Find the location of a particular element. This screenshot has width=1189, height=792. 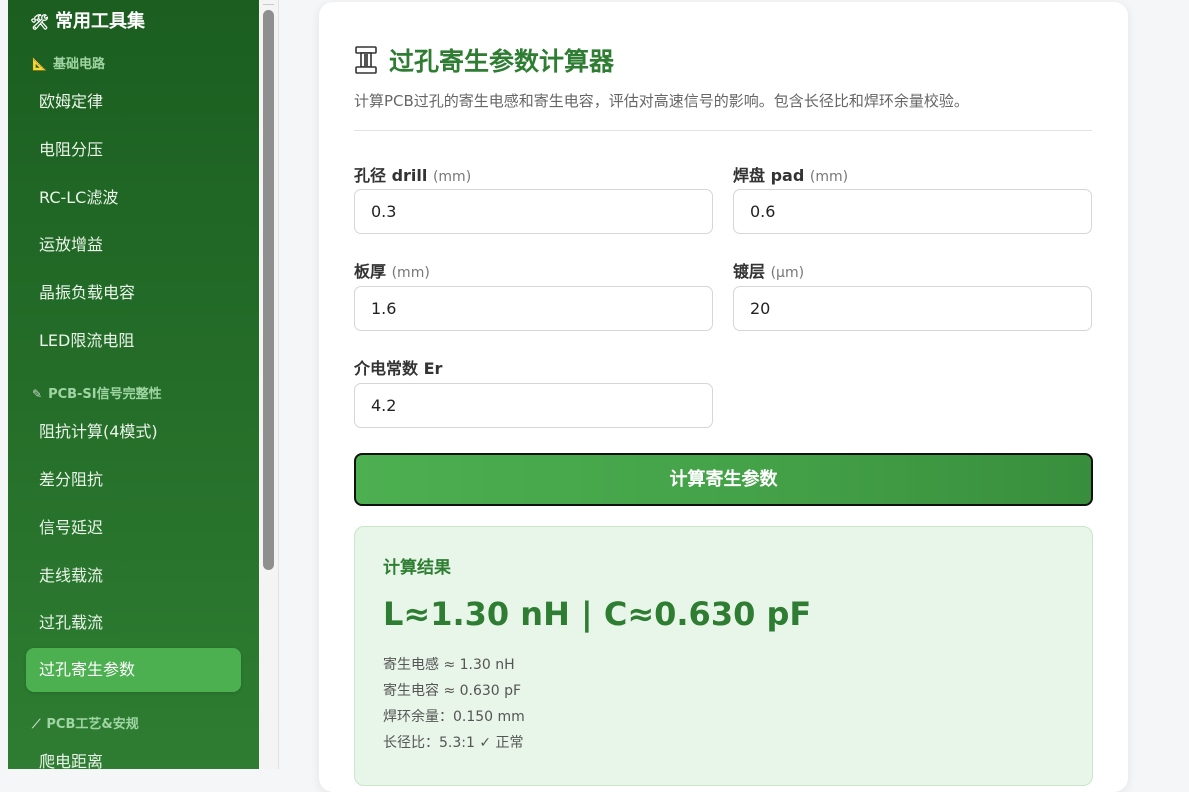

sidebar-item-signal-delay: 信号延迟 is located at coordinates (133, 528).